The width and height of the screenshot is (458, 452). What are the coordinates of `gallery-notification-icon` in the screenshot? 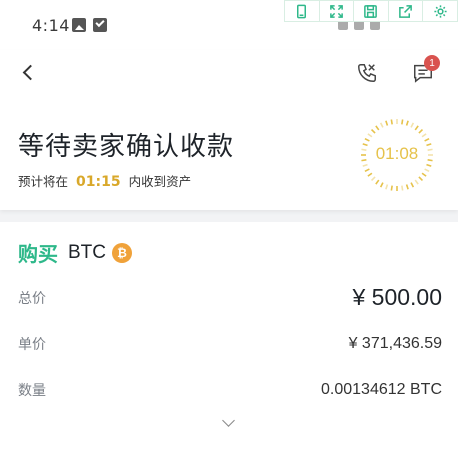 It's located at (79, 25).